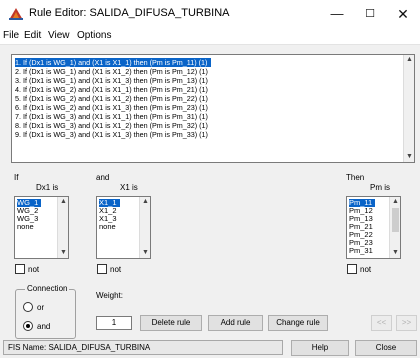 The width and height of the screenshot is (420, 358). I want to click on x1-label: X1 is, so click(129, 187).